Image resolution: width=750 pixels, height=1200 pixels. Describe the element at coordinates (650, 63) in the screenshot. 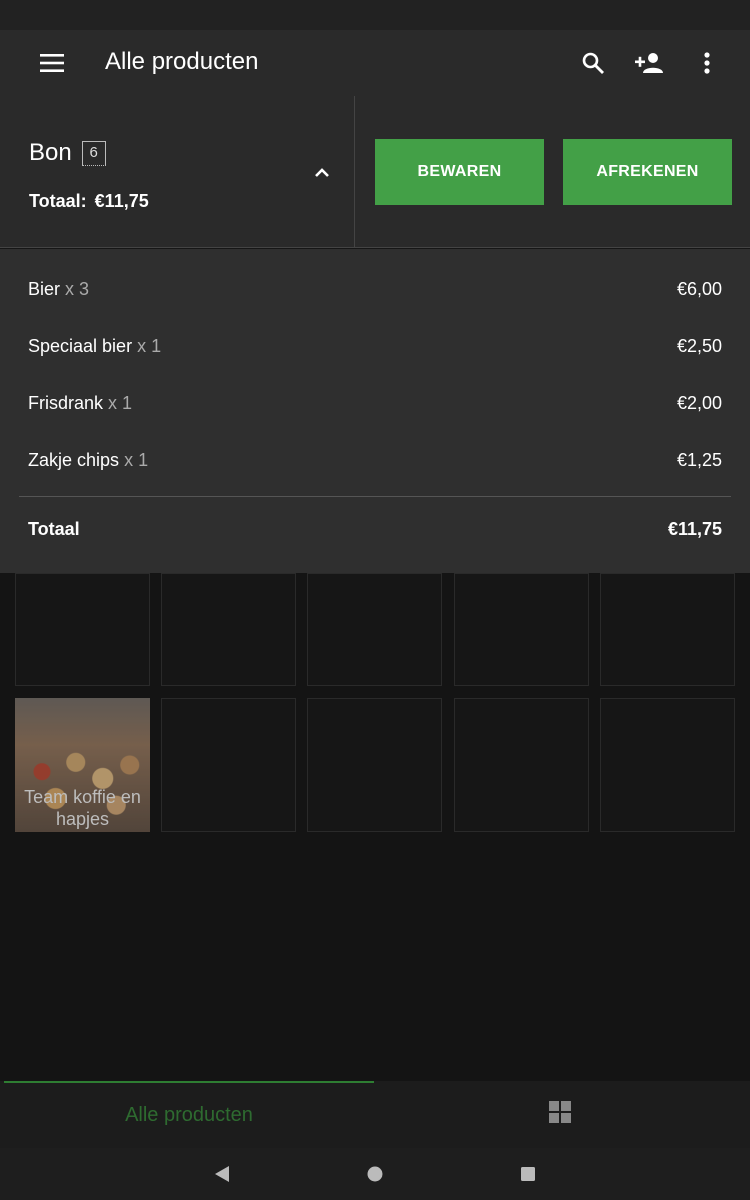

I see `add-person-icon` at that location.